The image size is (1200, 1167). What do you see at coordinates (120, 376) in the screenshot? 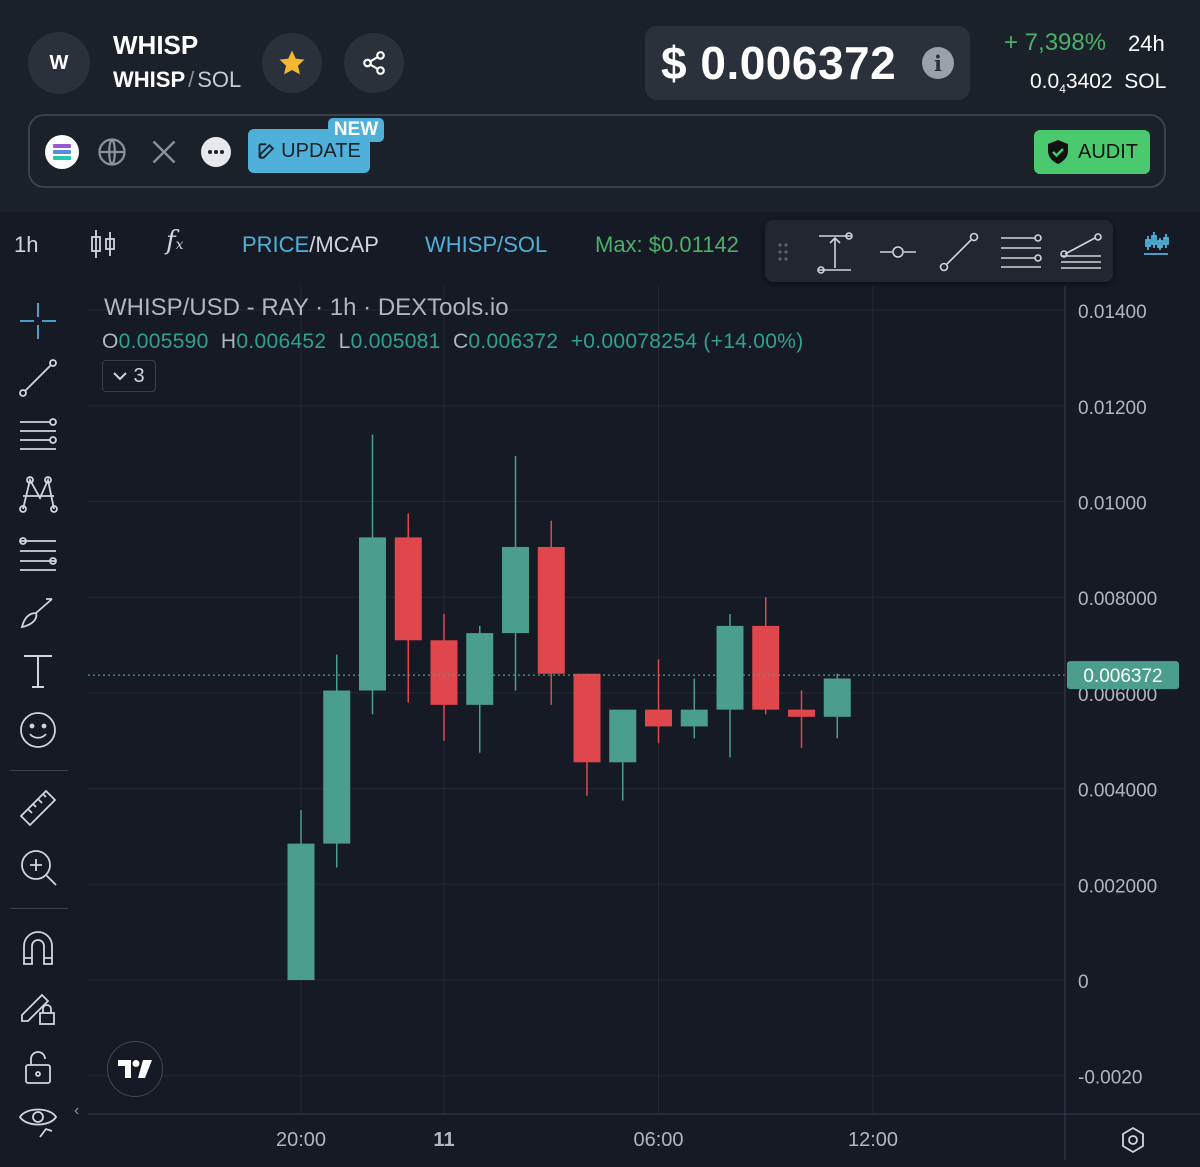
I see `chevron-down-icon` at bounding box center [120, 376].